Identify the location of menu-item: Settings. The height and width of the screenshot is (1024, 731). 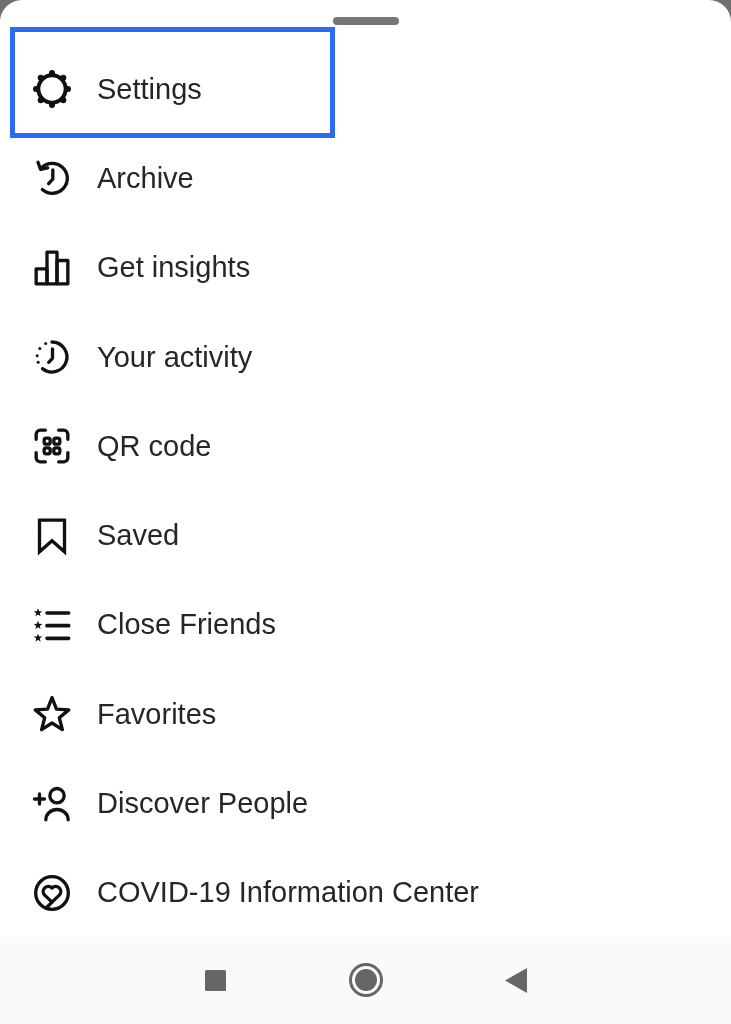
(365, 89).